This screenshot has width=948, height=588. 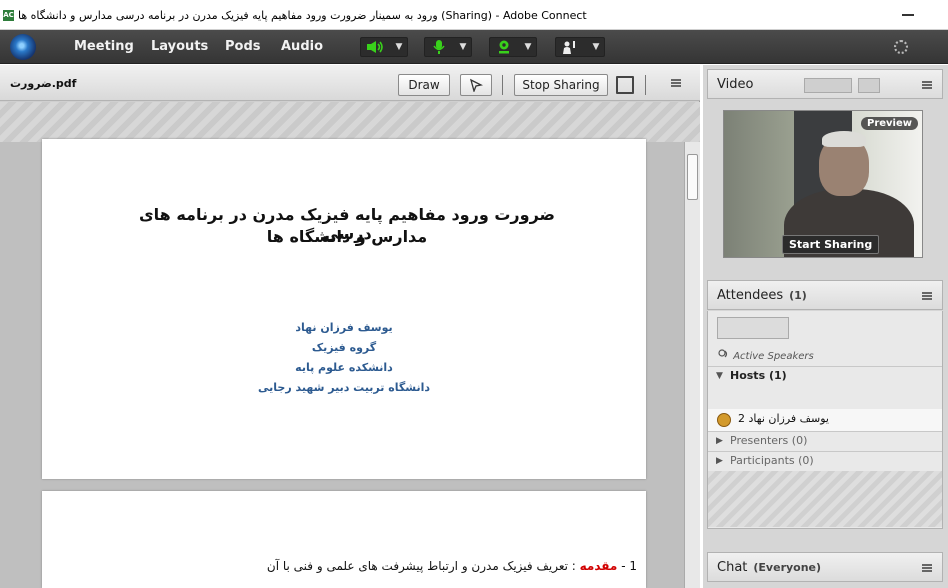 What do you see at coordinates (474, 47) in the screenshot?
I see `menu-bar: Meeting Layouts Pods Audio ▼ ▼ ▼ ▼` at bounding box center [474, 47].